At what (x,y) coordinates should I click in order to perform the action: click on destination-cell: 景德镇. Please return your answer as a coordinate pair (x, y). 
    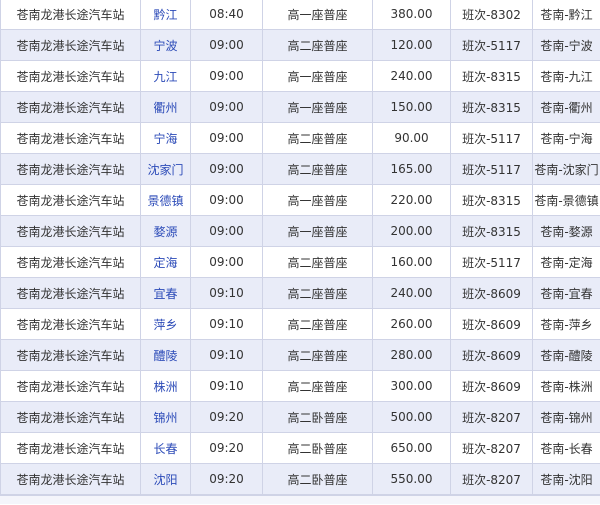
    Looking at the image, I should click on (165, 200).